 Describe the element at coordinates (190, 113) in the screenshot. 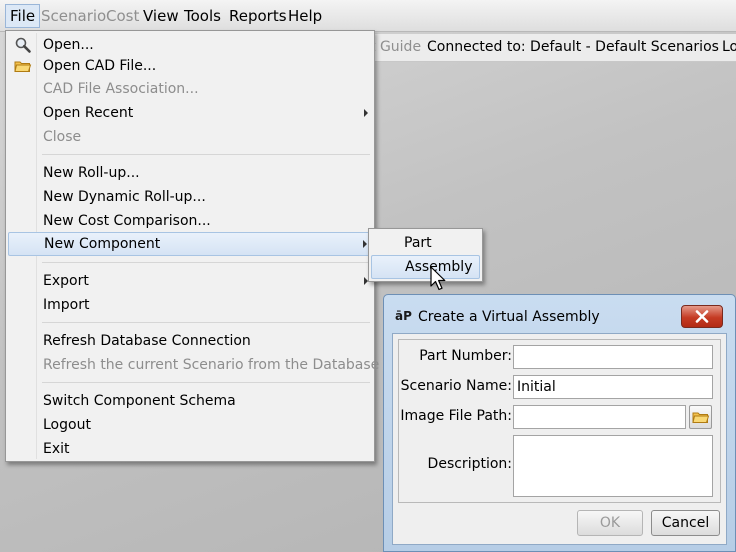

I see `menu-item-open-recent: Open Recent` at that location.